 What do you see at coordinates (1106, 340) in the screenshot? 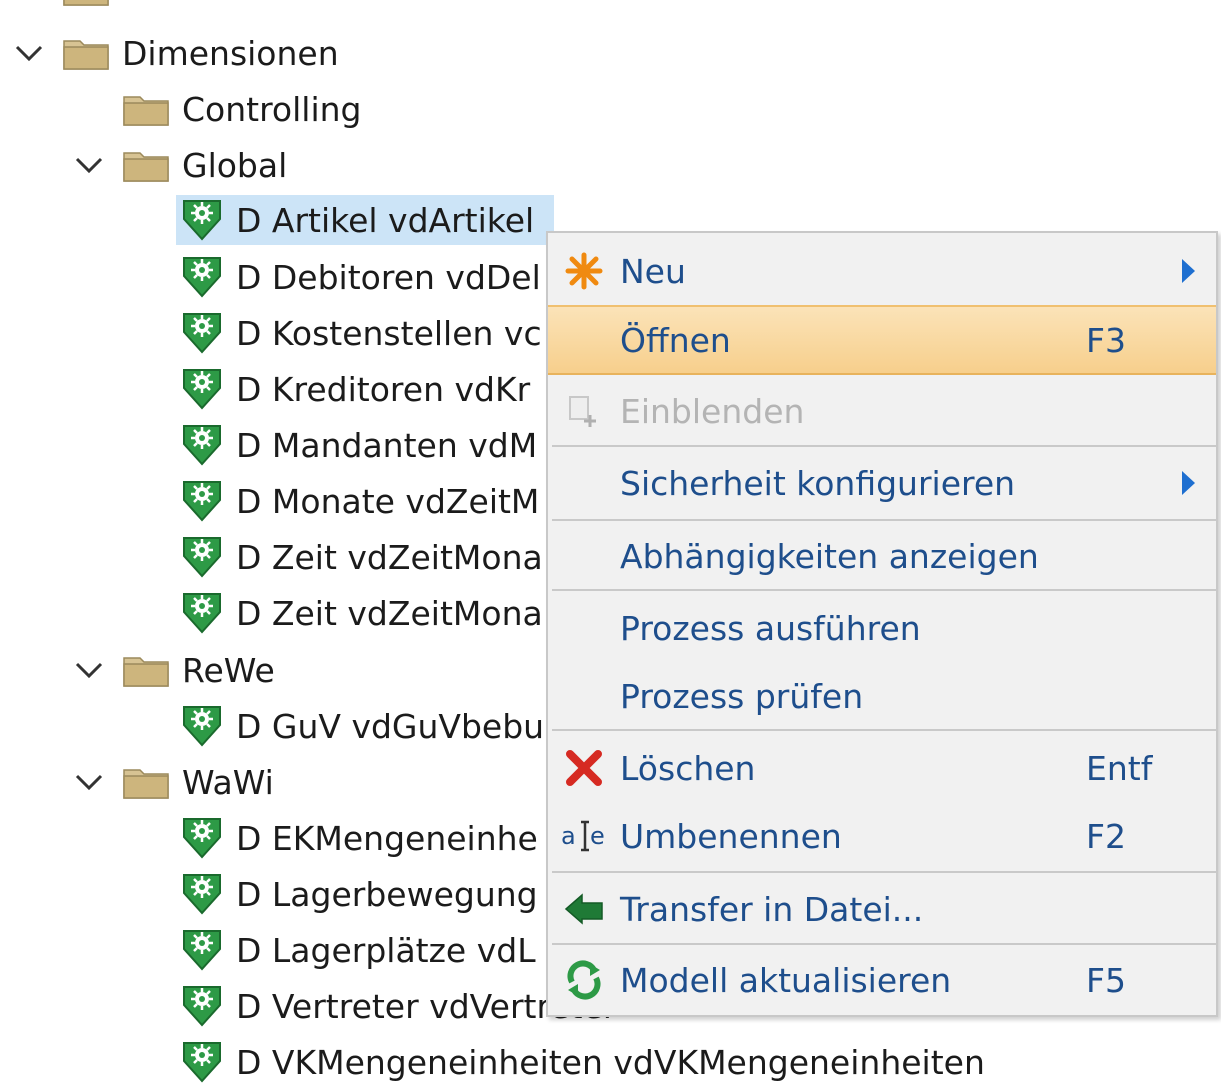
I see `menu-shortcut: F3` at bounding box center [1106, 340].